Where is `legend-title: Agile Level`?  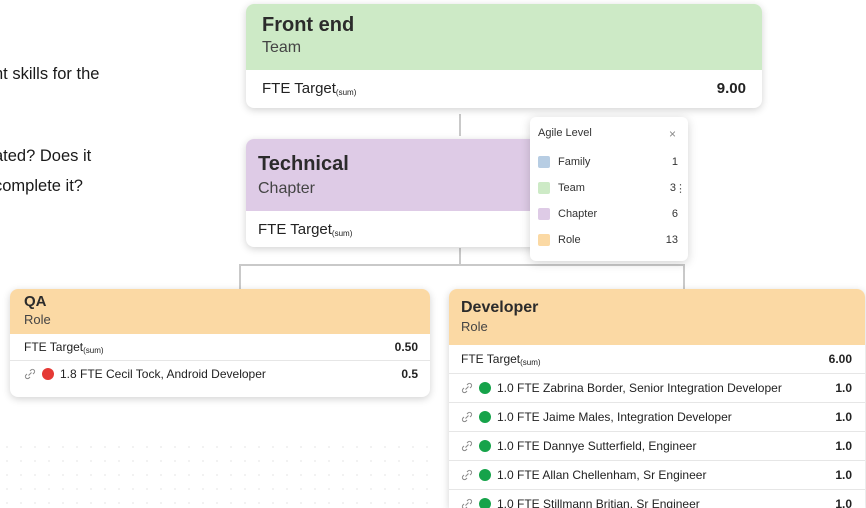
legend-title: Agile Level is located at coordinates (565, 133).